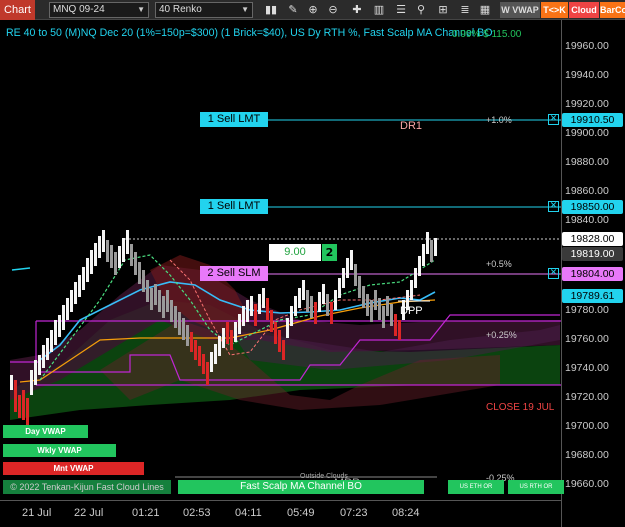 The width and height of the screenshot is (625, 527). Describe the element at coordinates (379, 10) in the screenshot. I see `chart-style-icon: ▥` at that location.